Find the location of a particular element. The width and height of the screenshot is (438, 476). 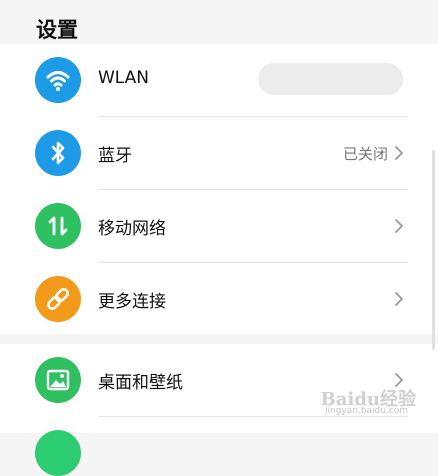

mobile-data-icon is located at coordinates (58, 226).